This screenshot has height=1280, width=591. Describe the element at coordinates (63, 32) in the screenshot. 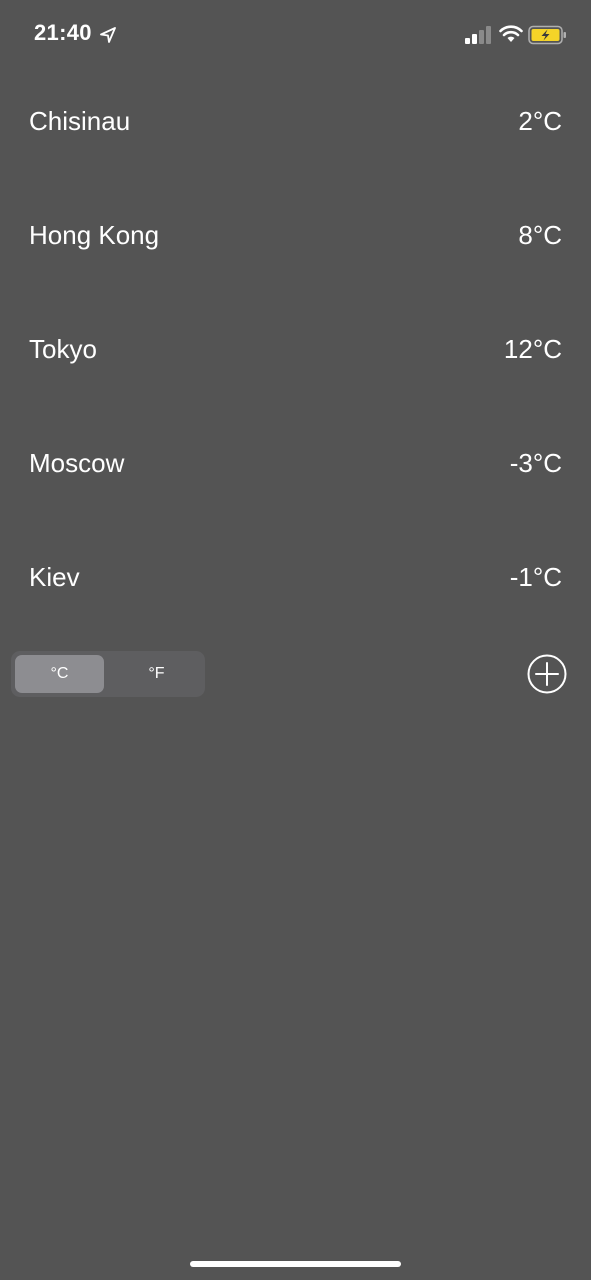

I see `status-time: 21:40` at that location.